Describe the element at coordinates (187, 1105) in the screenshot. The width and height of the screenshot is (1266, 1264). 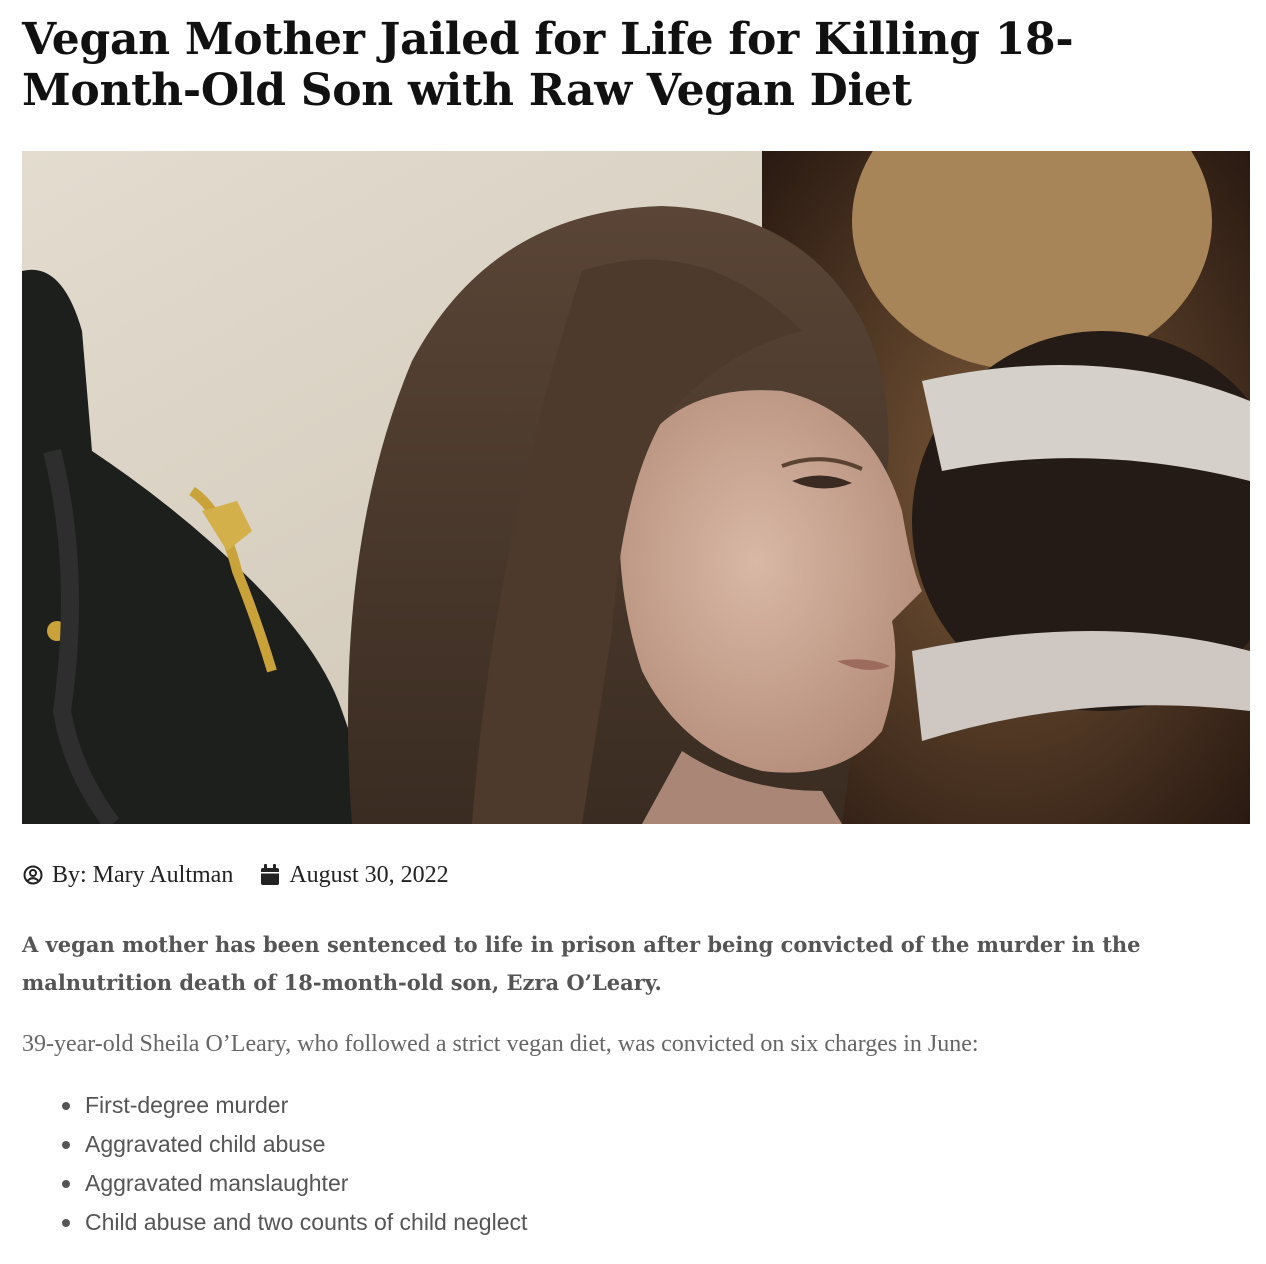
I see `charge-text: First-degree murder` at that location.